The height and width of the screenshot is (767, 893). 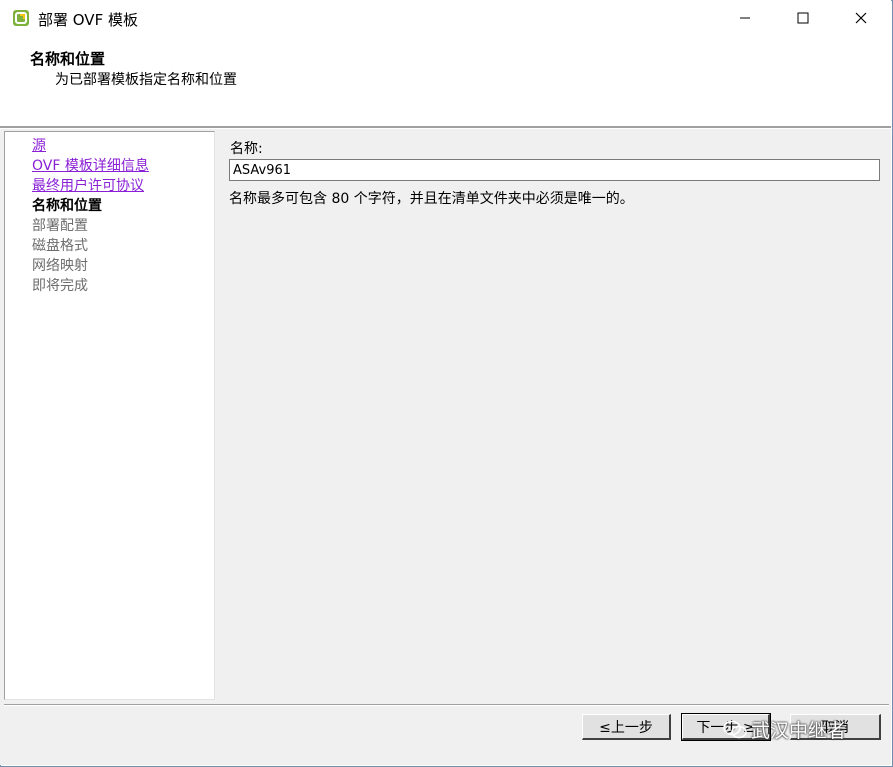 I want to click on wizard-header: 名称和位置 为已部署模板指定名称和位置, so click(x=445, y=81).